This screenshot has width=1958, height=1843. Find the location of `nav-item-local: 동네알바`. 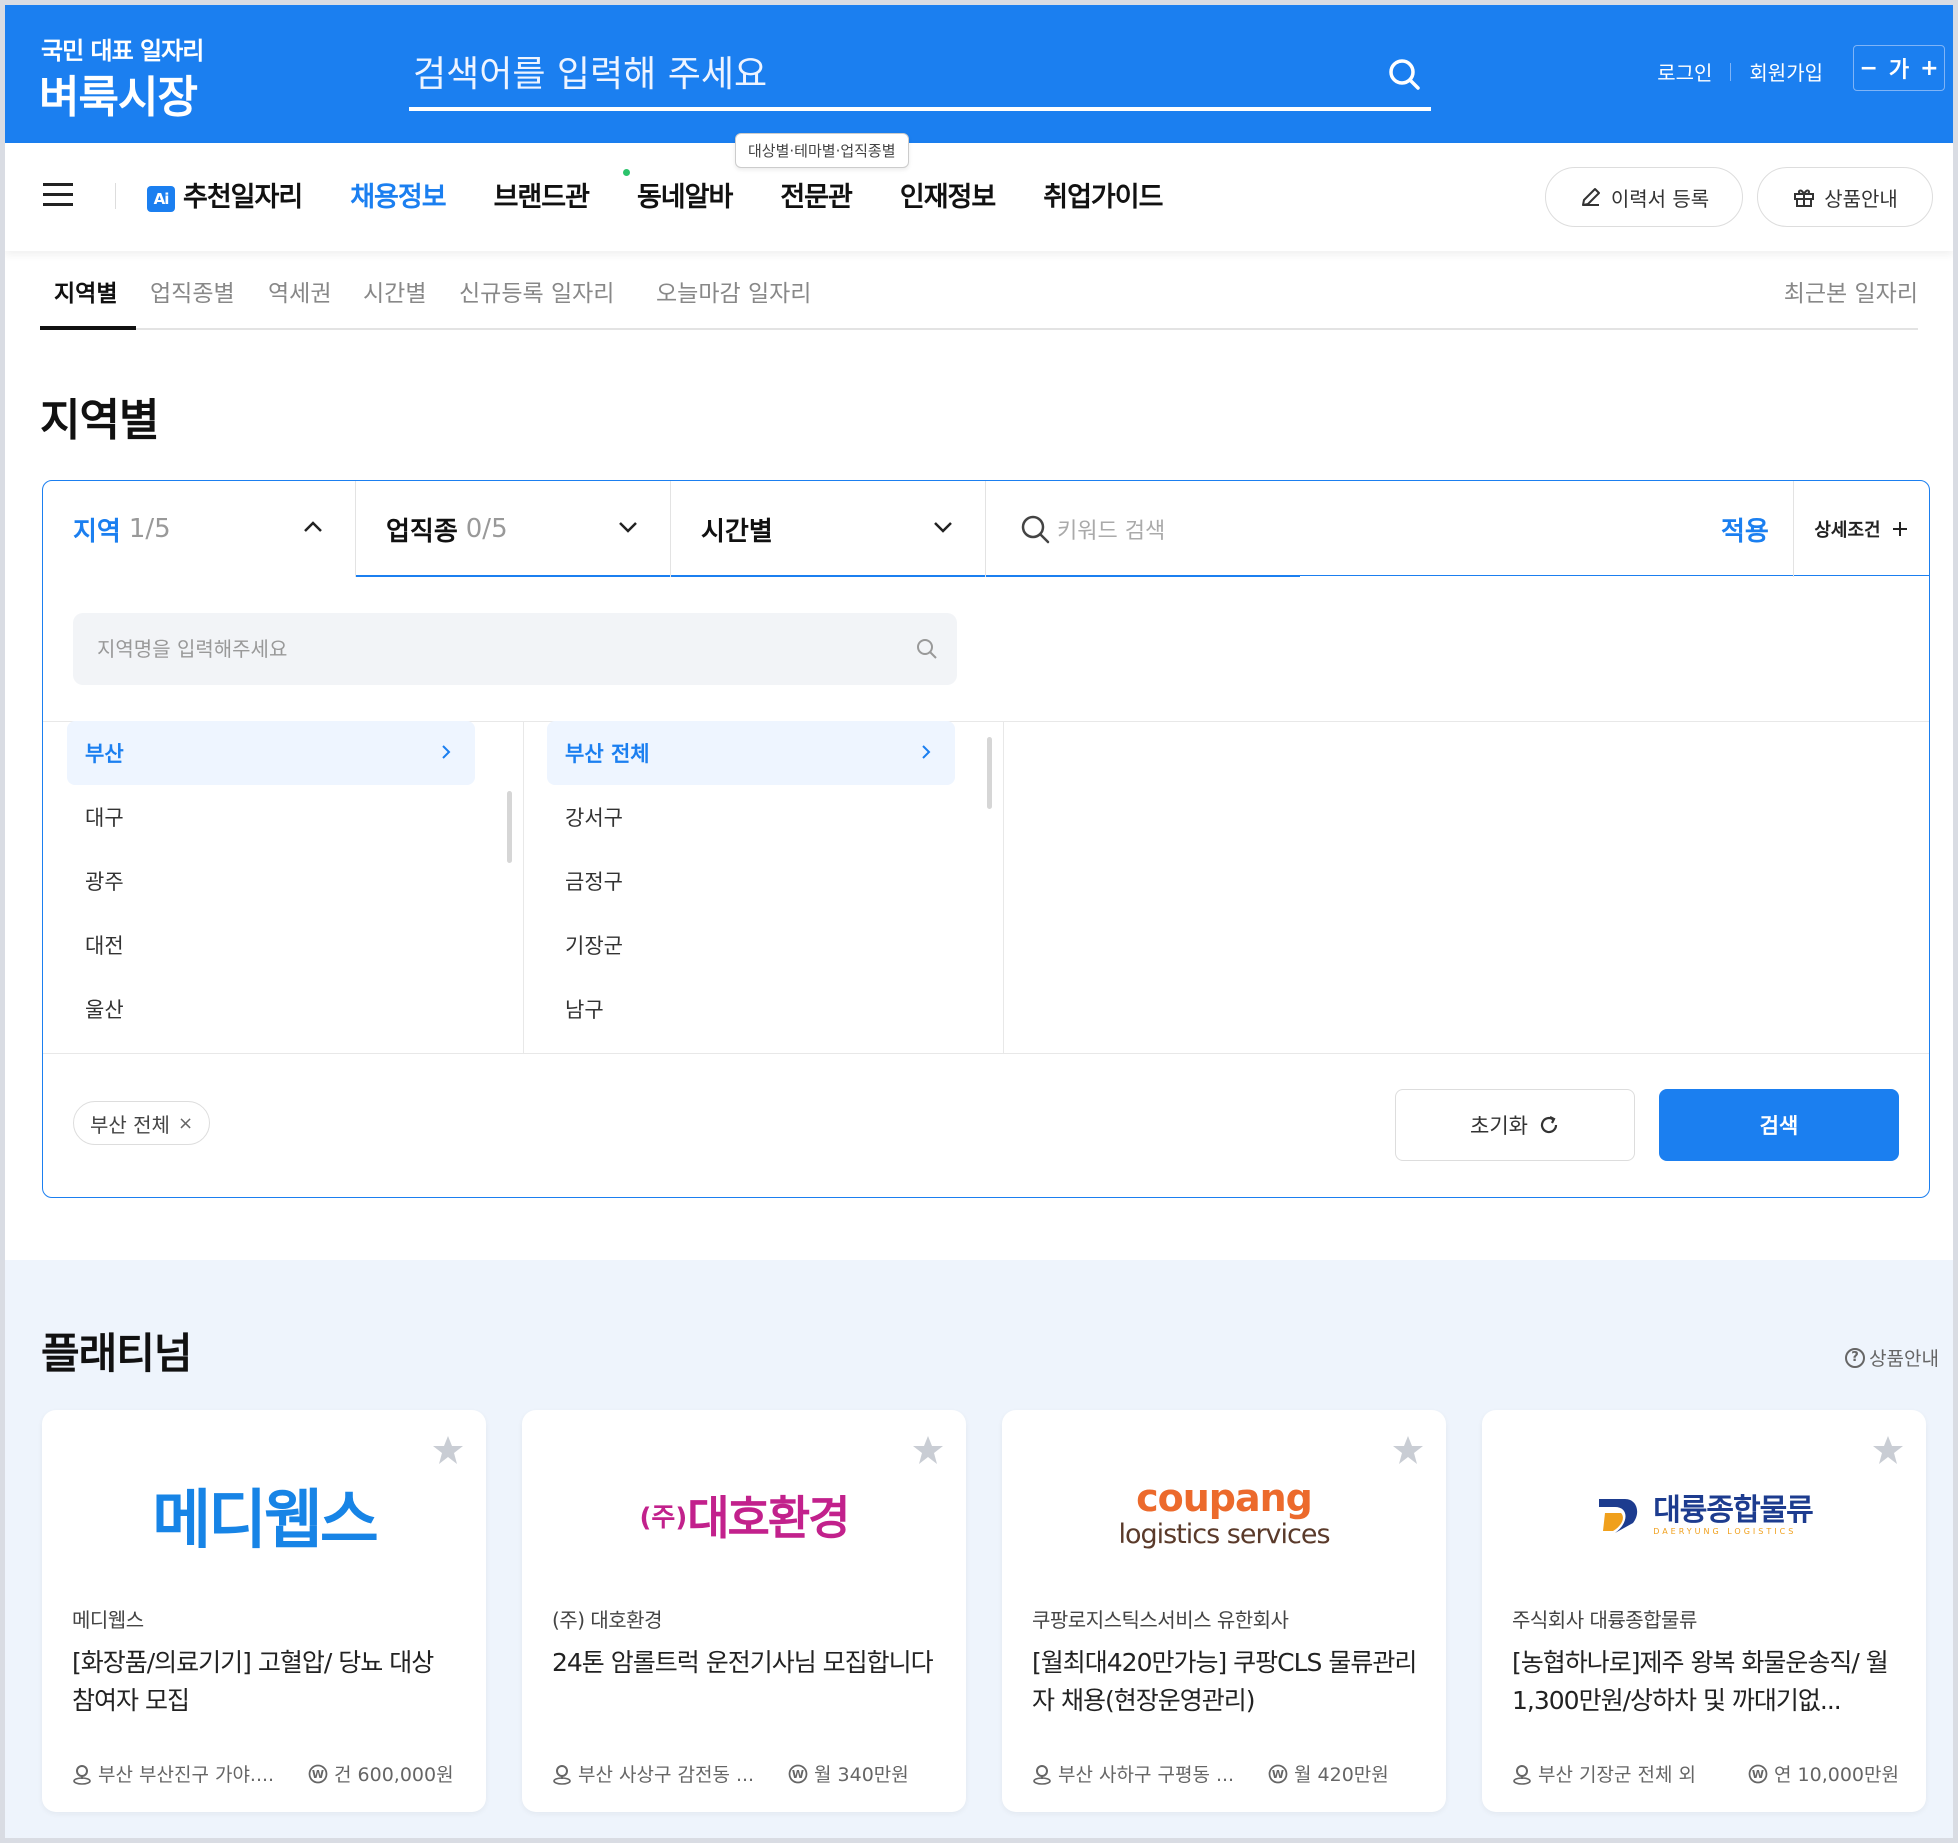

nav-item-local: 동네알바 is located at coordinates (677, 191).